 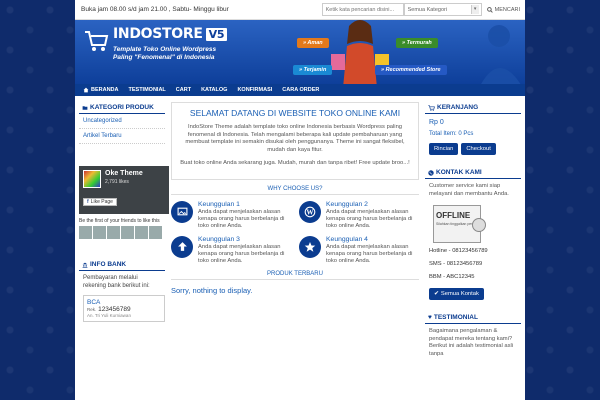 What do you see at coordinates (347, 239) in the screenshot?
I see `feature-title: Keunggulan 4` at bounding box center [347, 239].